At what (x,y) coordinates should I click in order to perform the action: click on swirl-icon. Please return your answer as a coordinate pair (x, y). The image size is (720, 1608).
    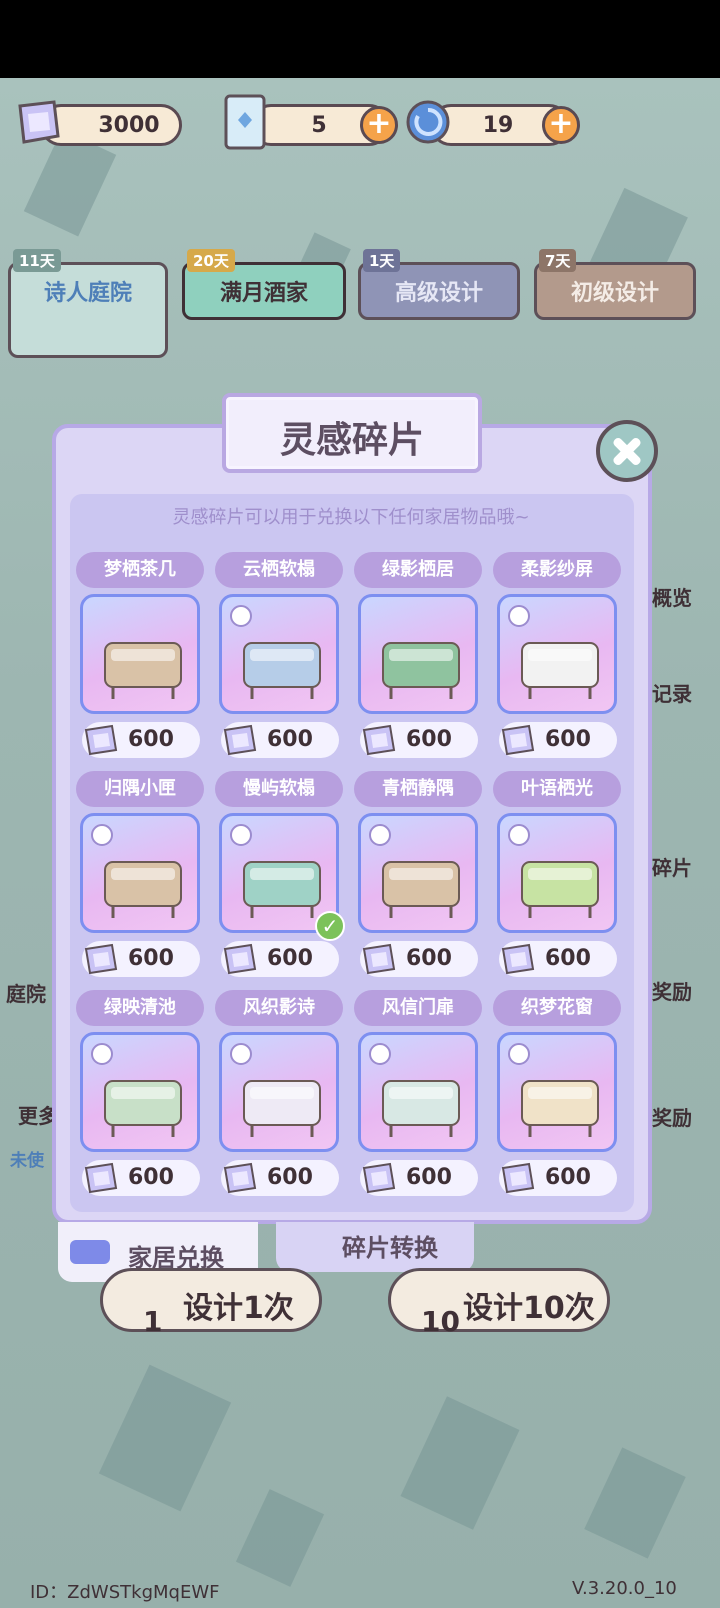
    Looking at the image, I should click on (428, 122).